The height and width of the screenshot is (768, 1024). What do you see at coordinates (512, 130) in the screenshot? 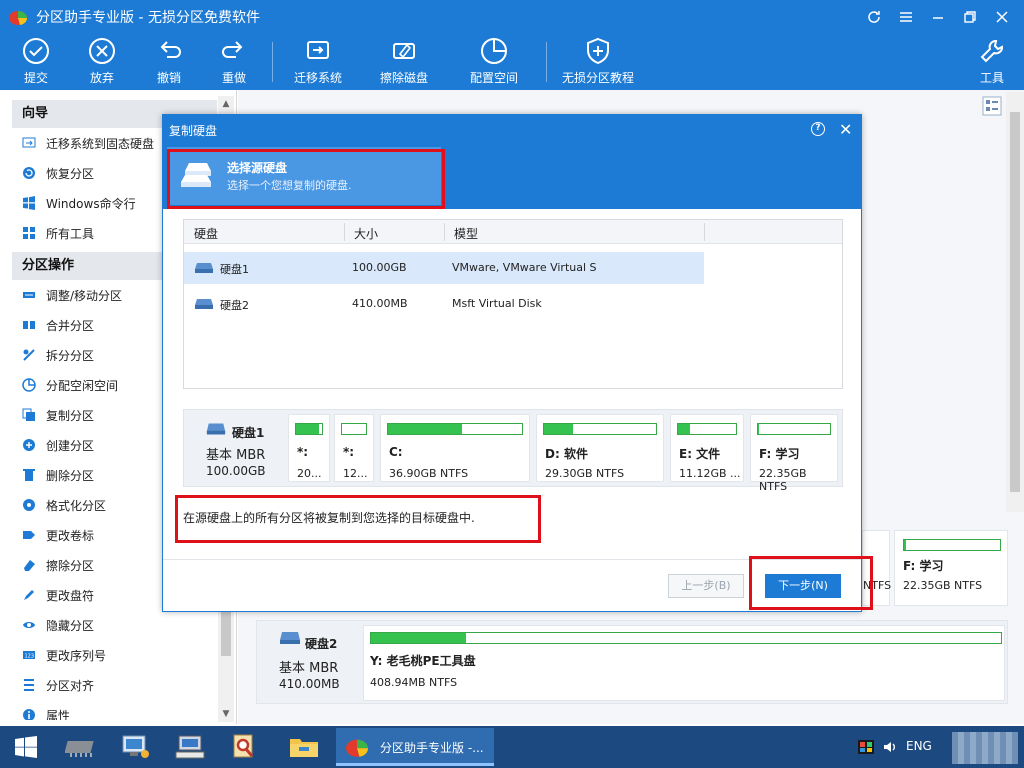
I see `dialog-title-bar: 复制硬盘 ? ✕` at bounding box center [512, 130].